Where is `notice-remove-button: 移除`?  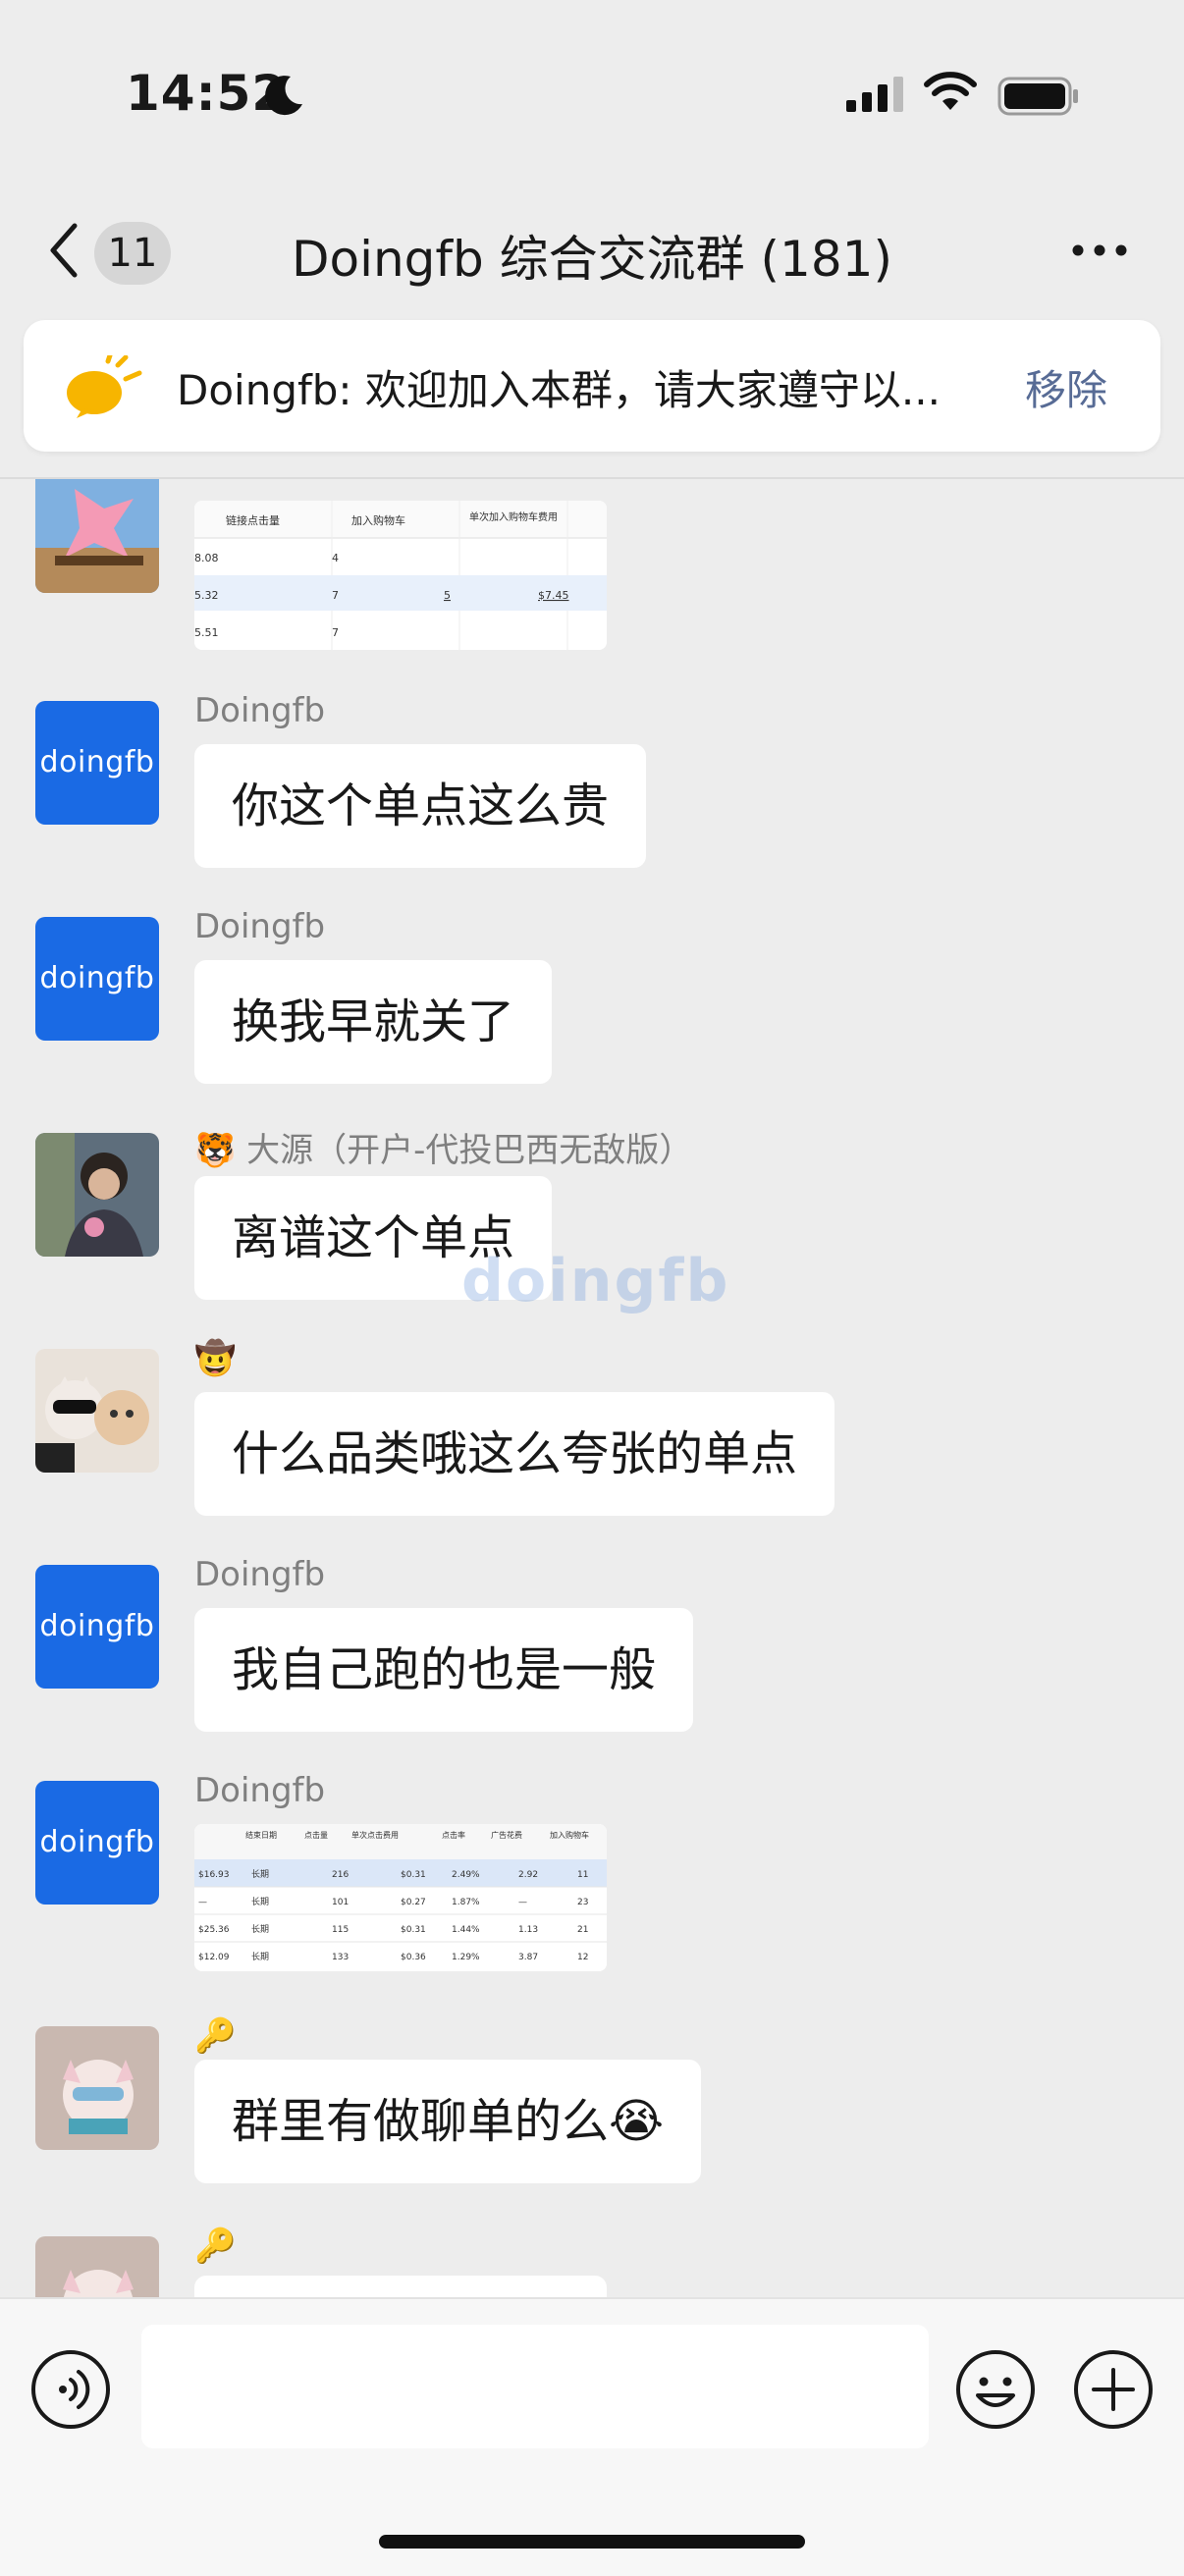
notice-remove-button: 移除 is located at coordinates (1066, 387).